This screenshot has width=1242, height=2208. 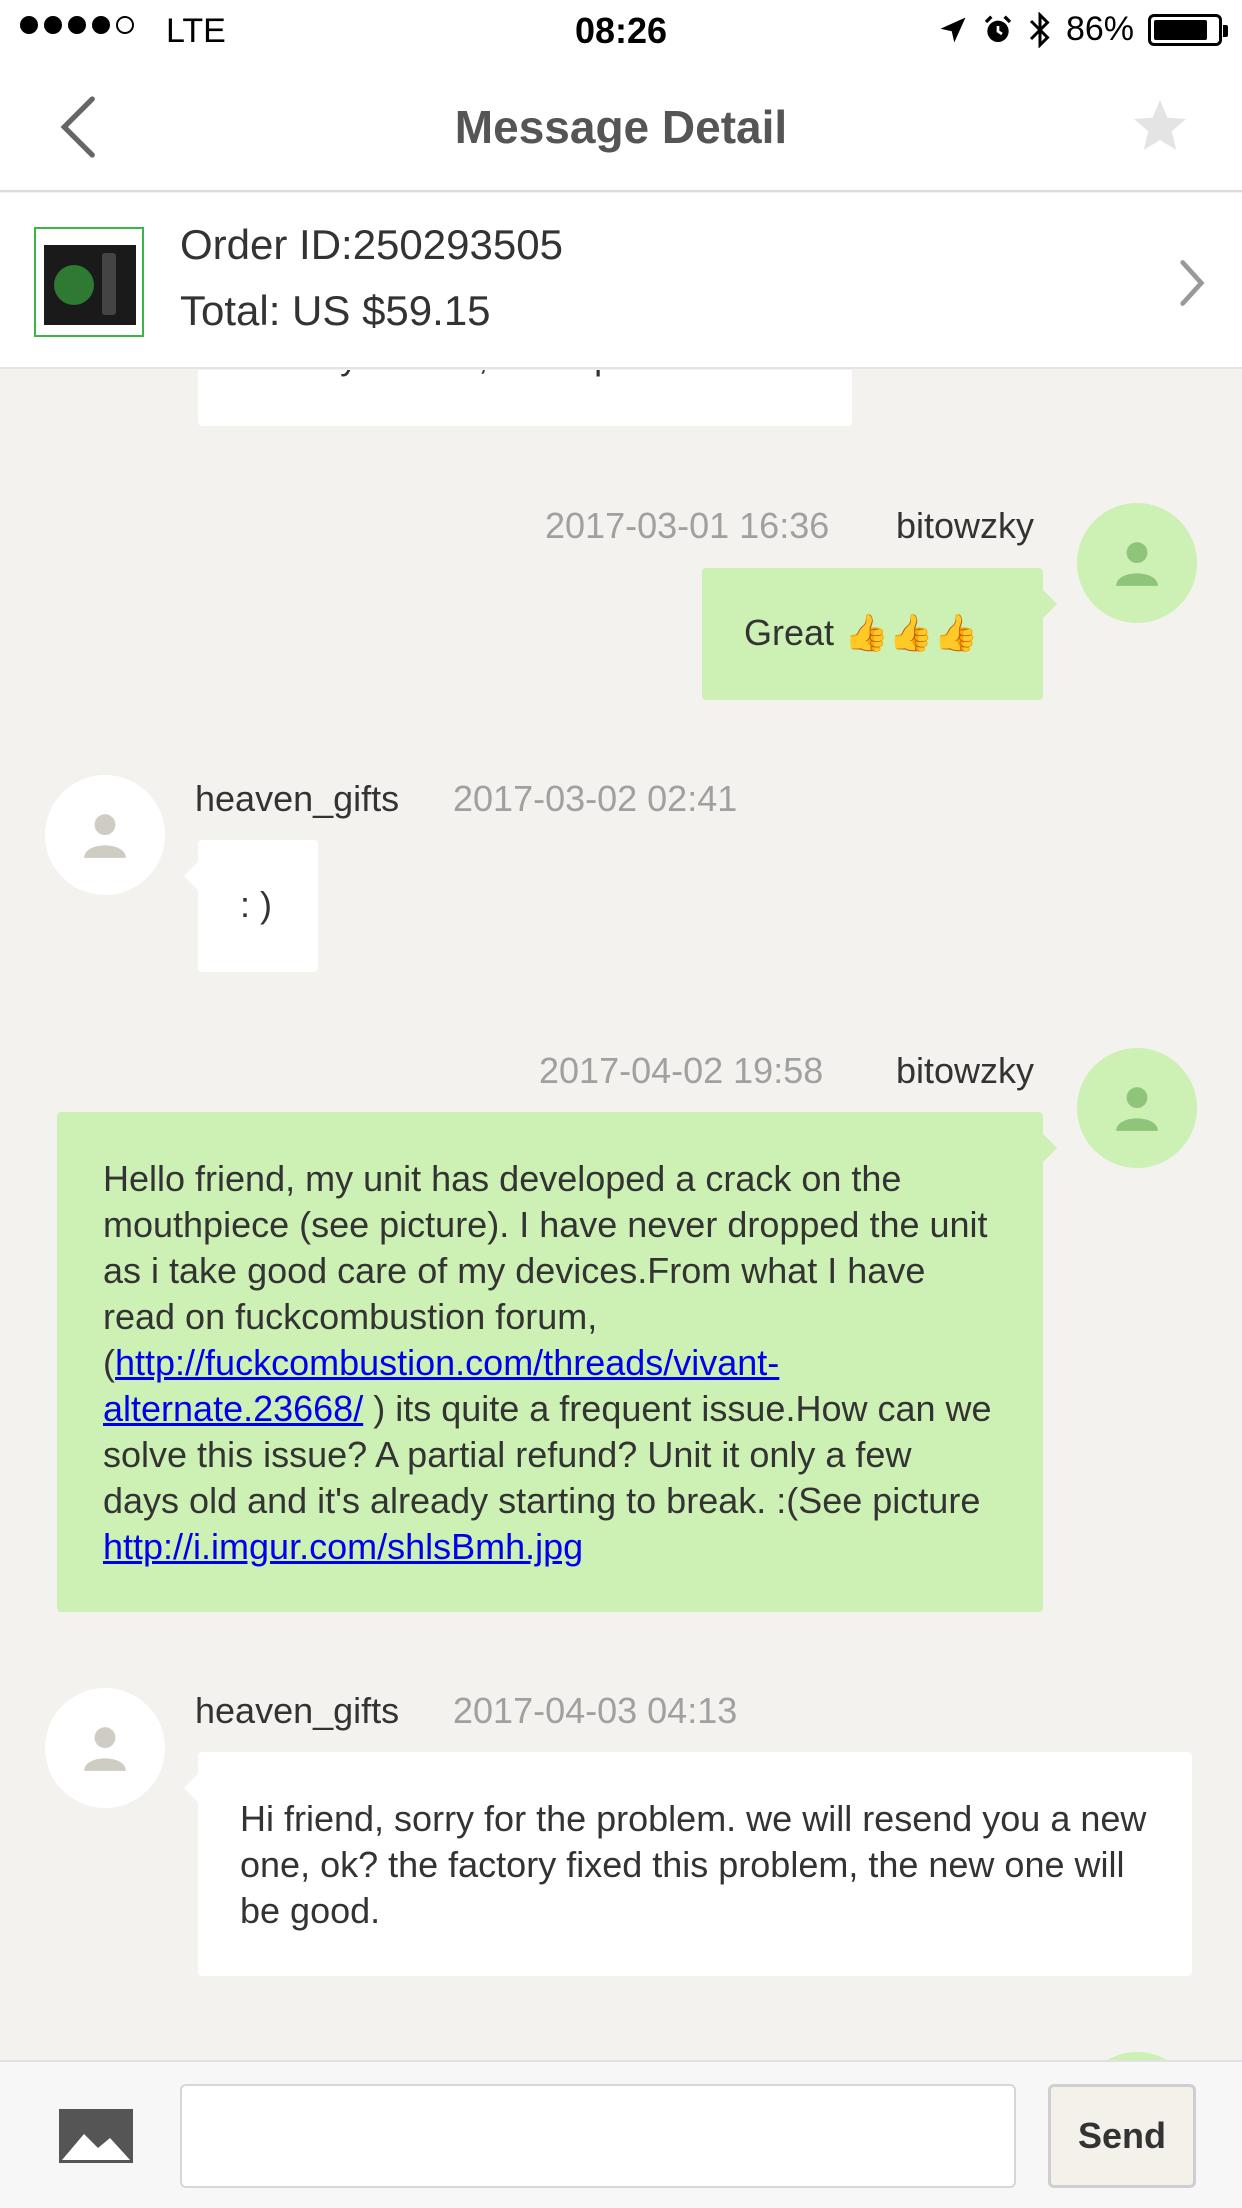 I want to click on message-bubble: Great 👍👍👍, so click(x=879, y=634).